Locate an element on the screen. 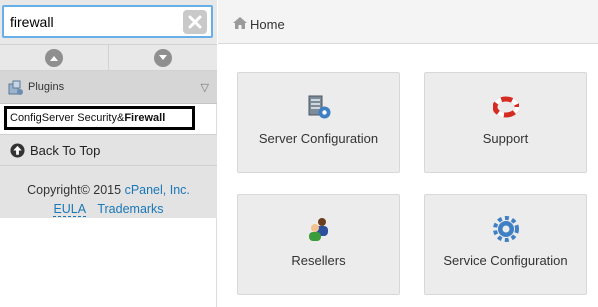  clear-search-button is located at coordinates (195, 22).